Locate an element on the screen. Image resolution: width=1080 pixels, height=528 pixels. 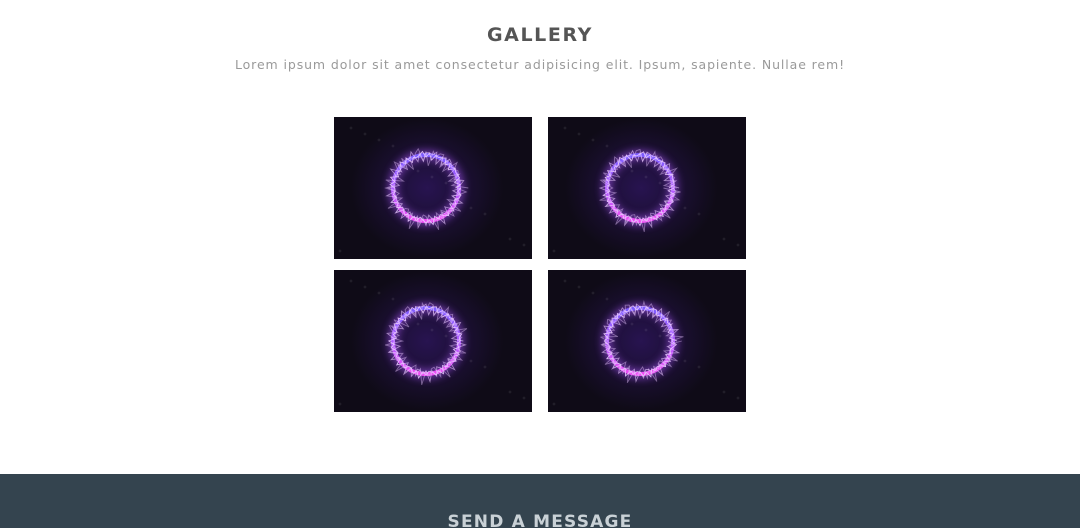
gallery-title: GALLERY is located at coordinates (540, 35).